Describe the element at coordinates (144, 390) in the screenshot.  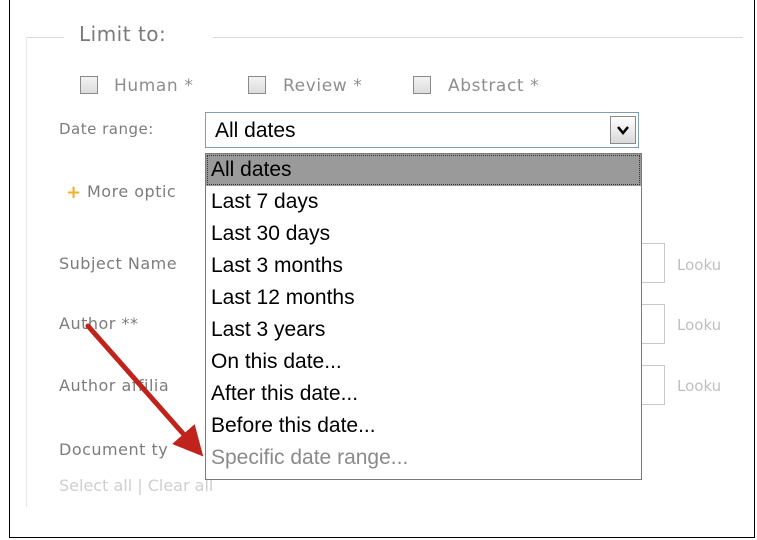
I see `annotation-arrow-icon` at that location.